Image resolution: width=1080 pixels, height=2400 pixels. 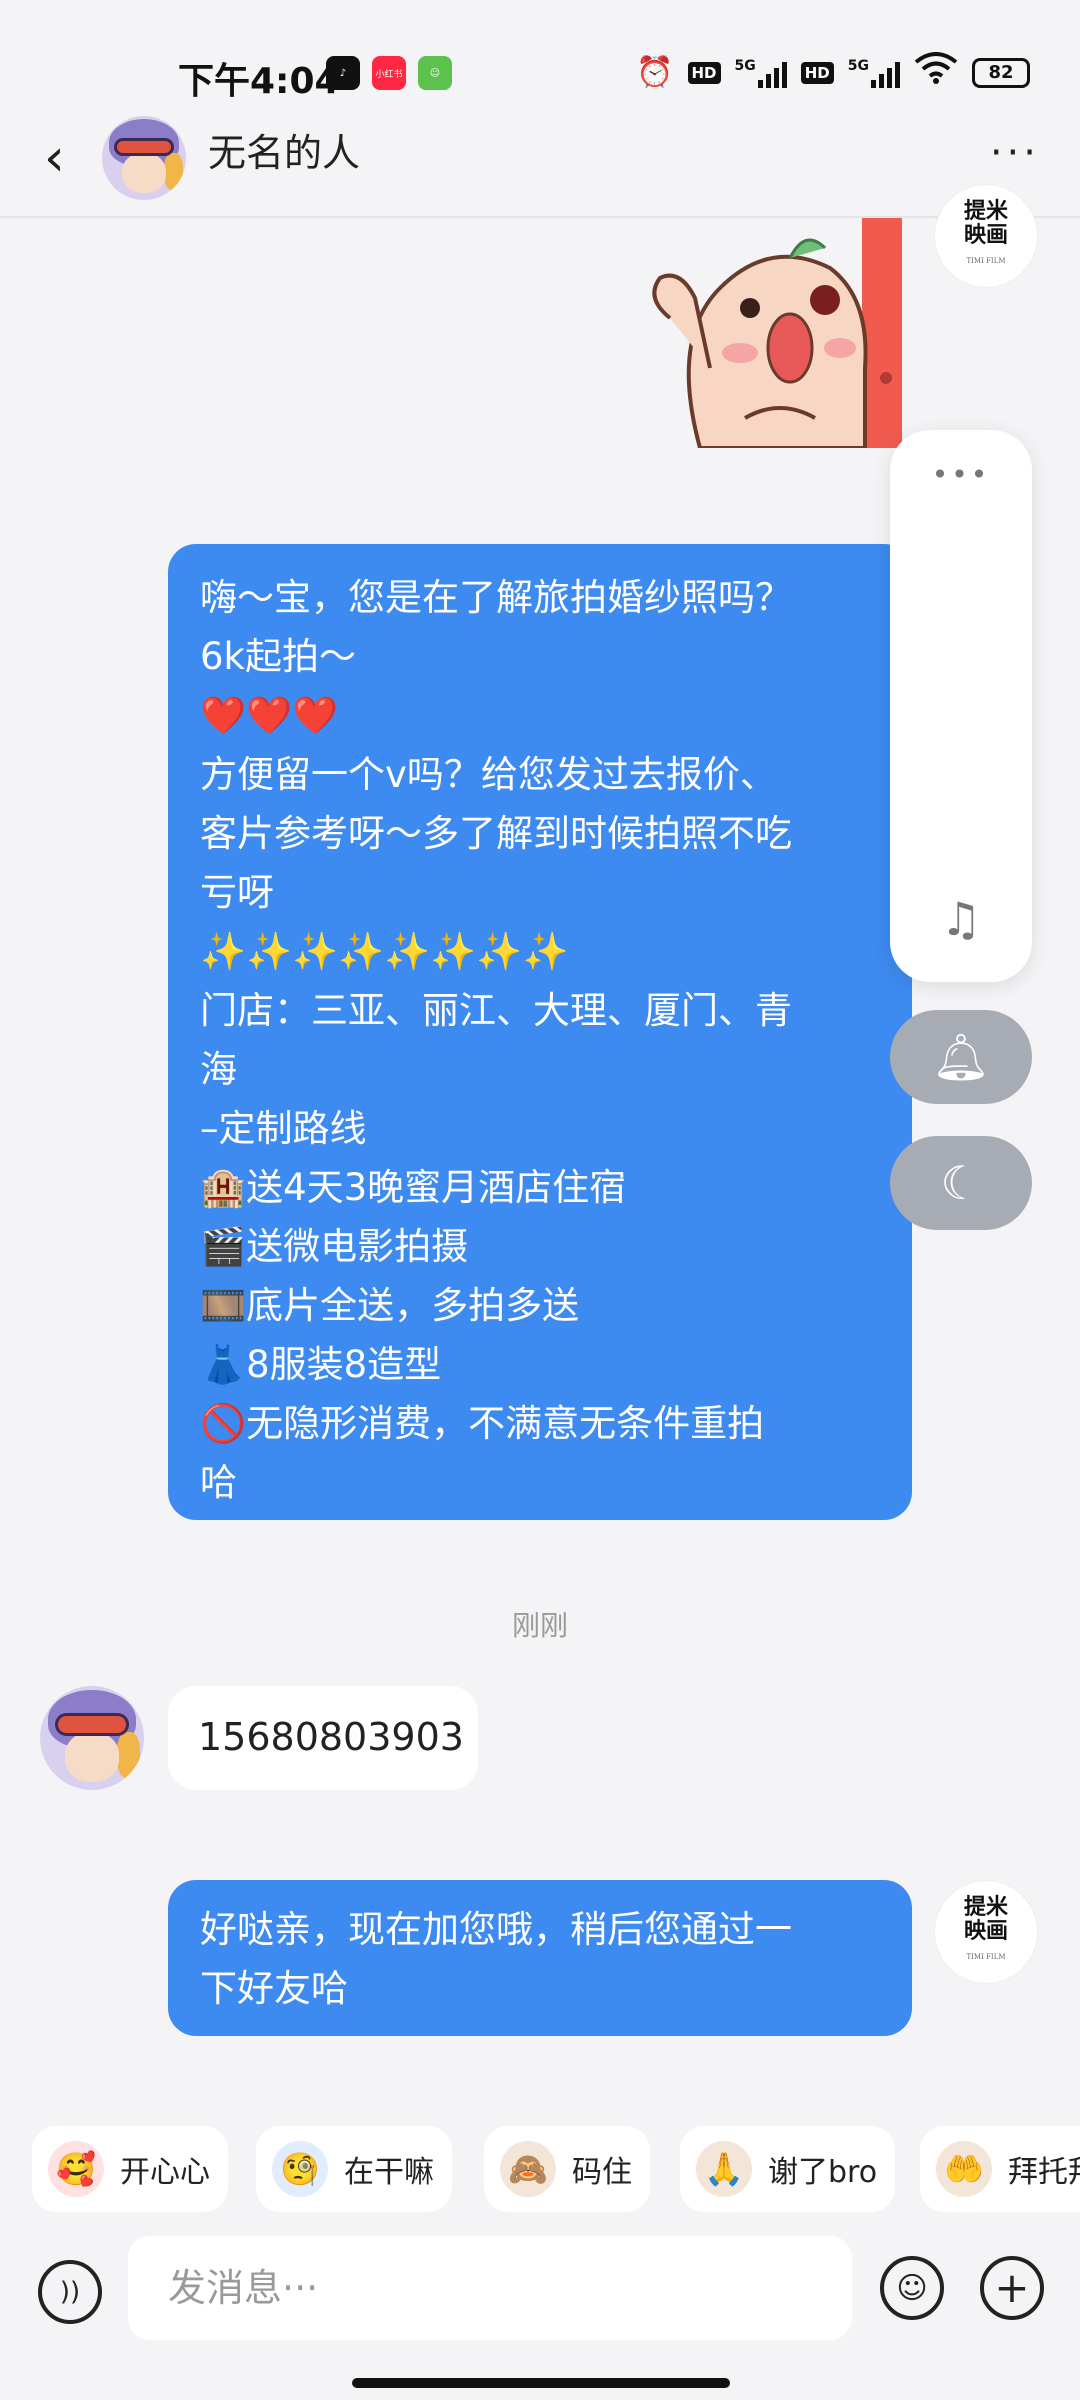 What do you see at coordinates (961, 919) in the screenshot?
I see `music-note-icon: ♫` at bounding box center [961, 919].